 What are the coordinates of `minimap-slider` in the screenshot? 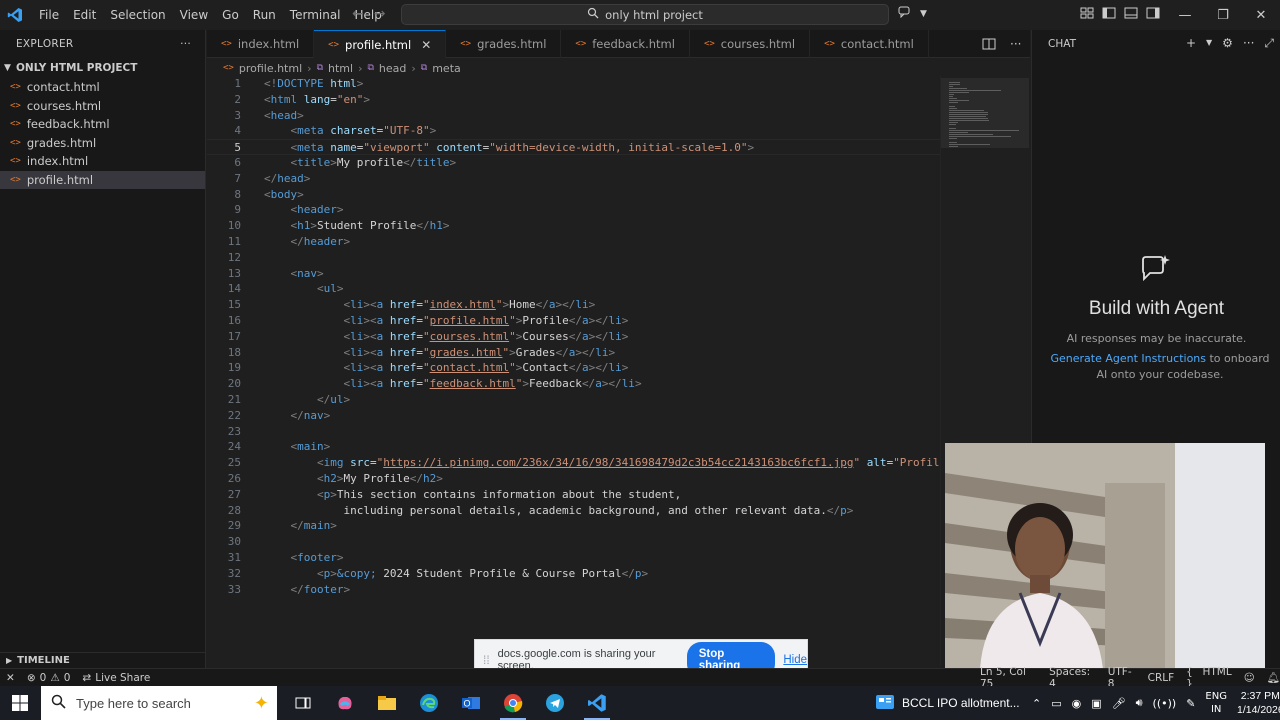 It's located at (985, 113).